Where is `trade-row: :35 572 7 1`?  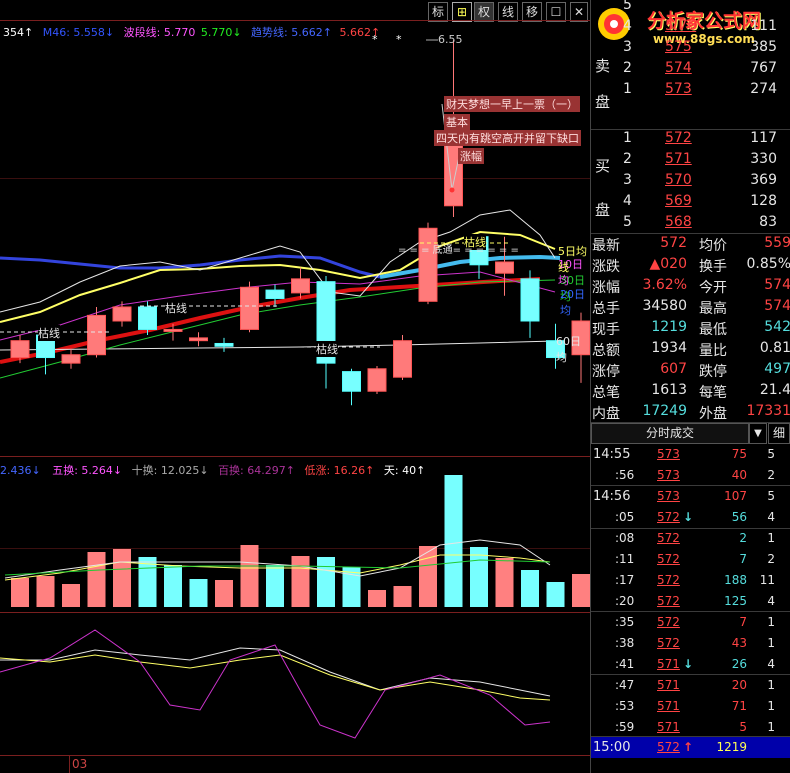 trade-row: :35 572 7 1 is located at coordinates (690, 622).